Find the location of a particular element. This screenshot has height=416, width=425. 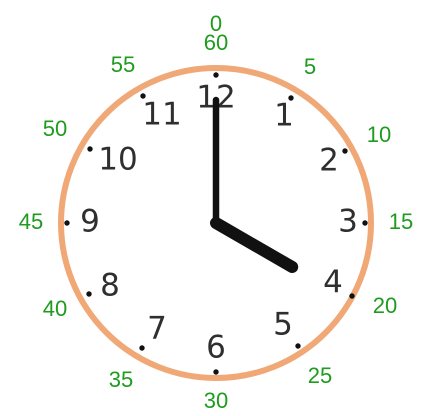

minute-label-20: 20 is located at coordinates (385, 305).